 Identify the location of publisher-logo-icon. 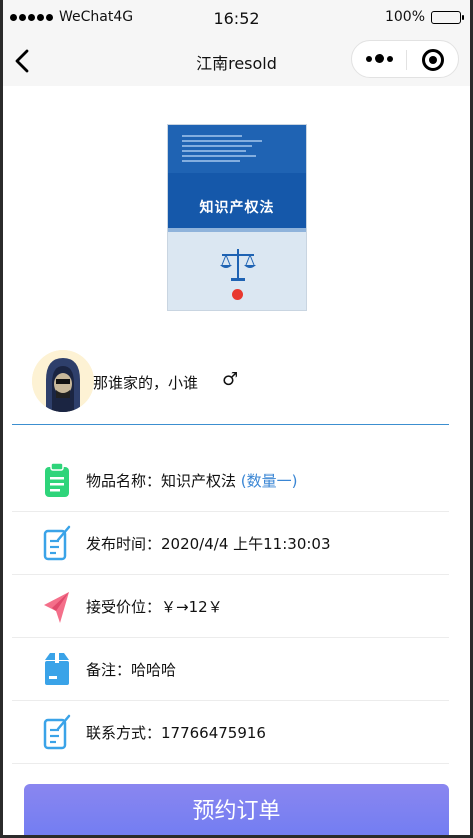
(237, 294).